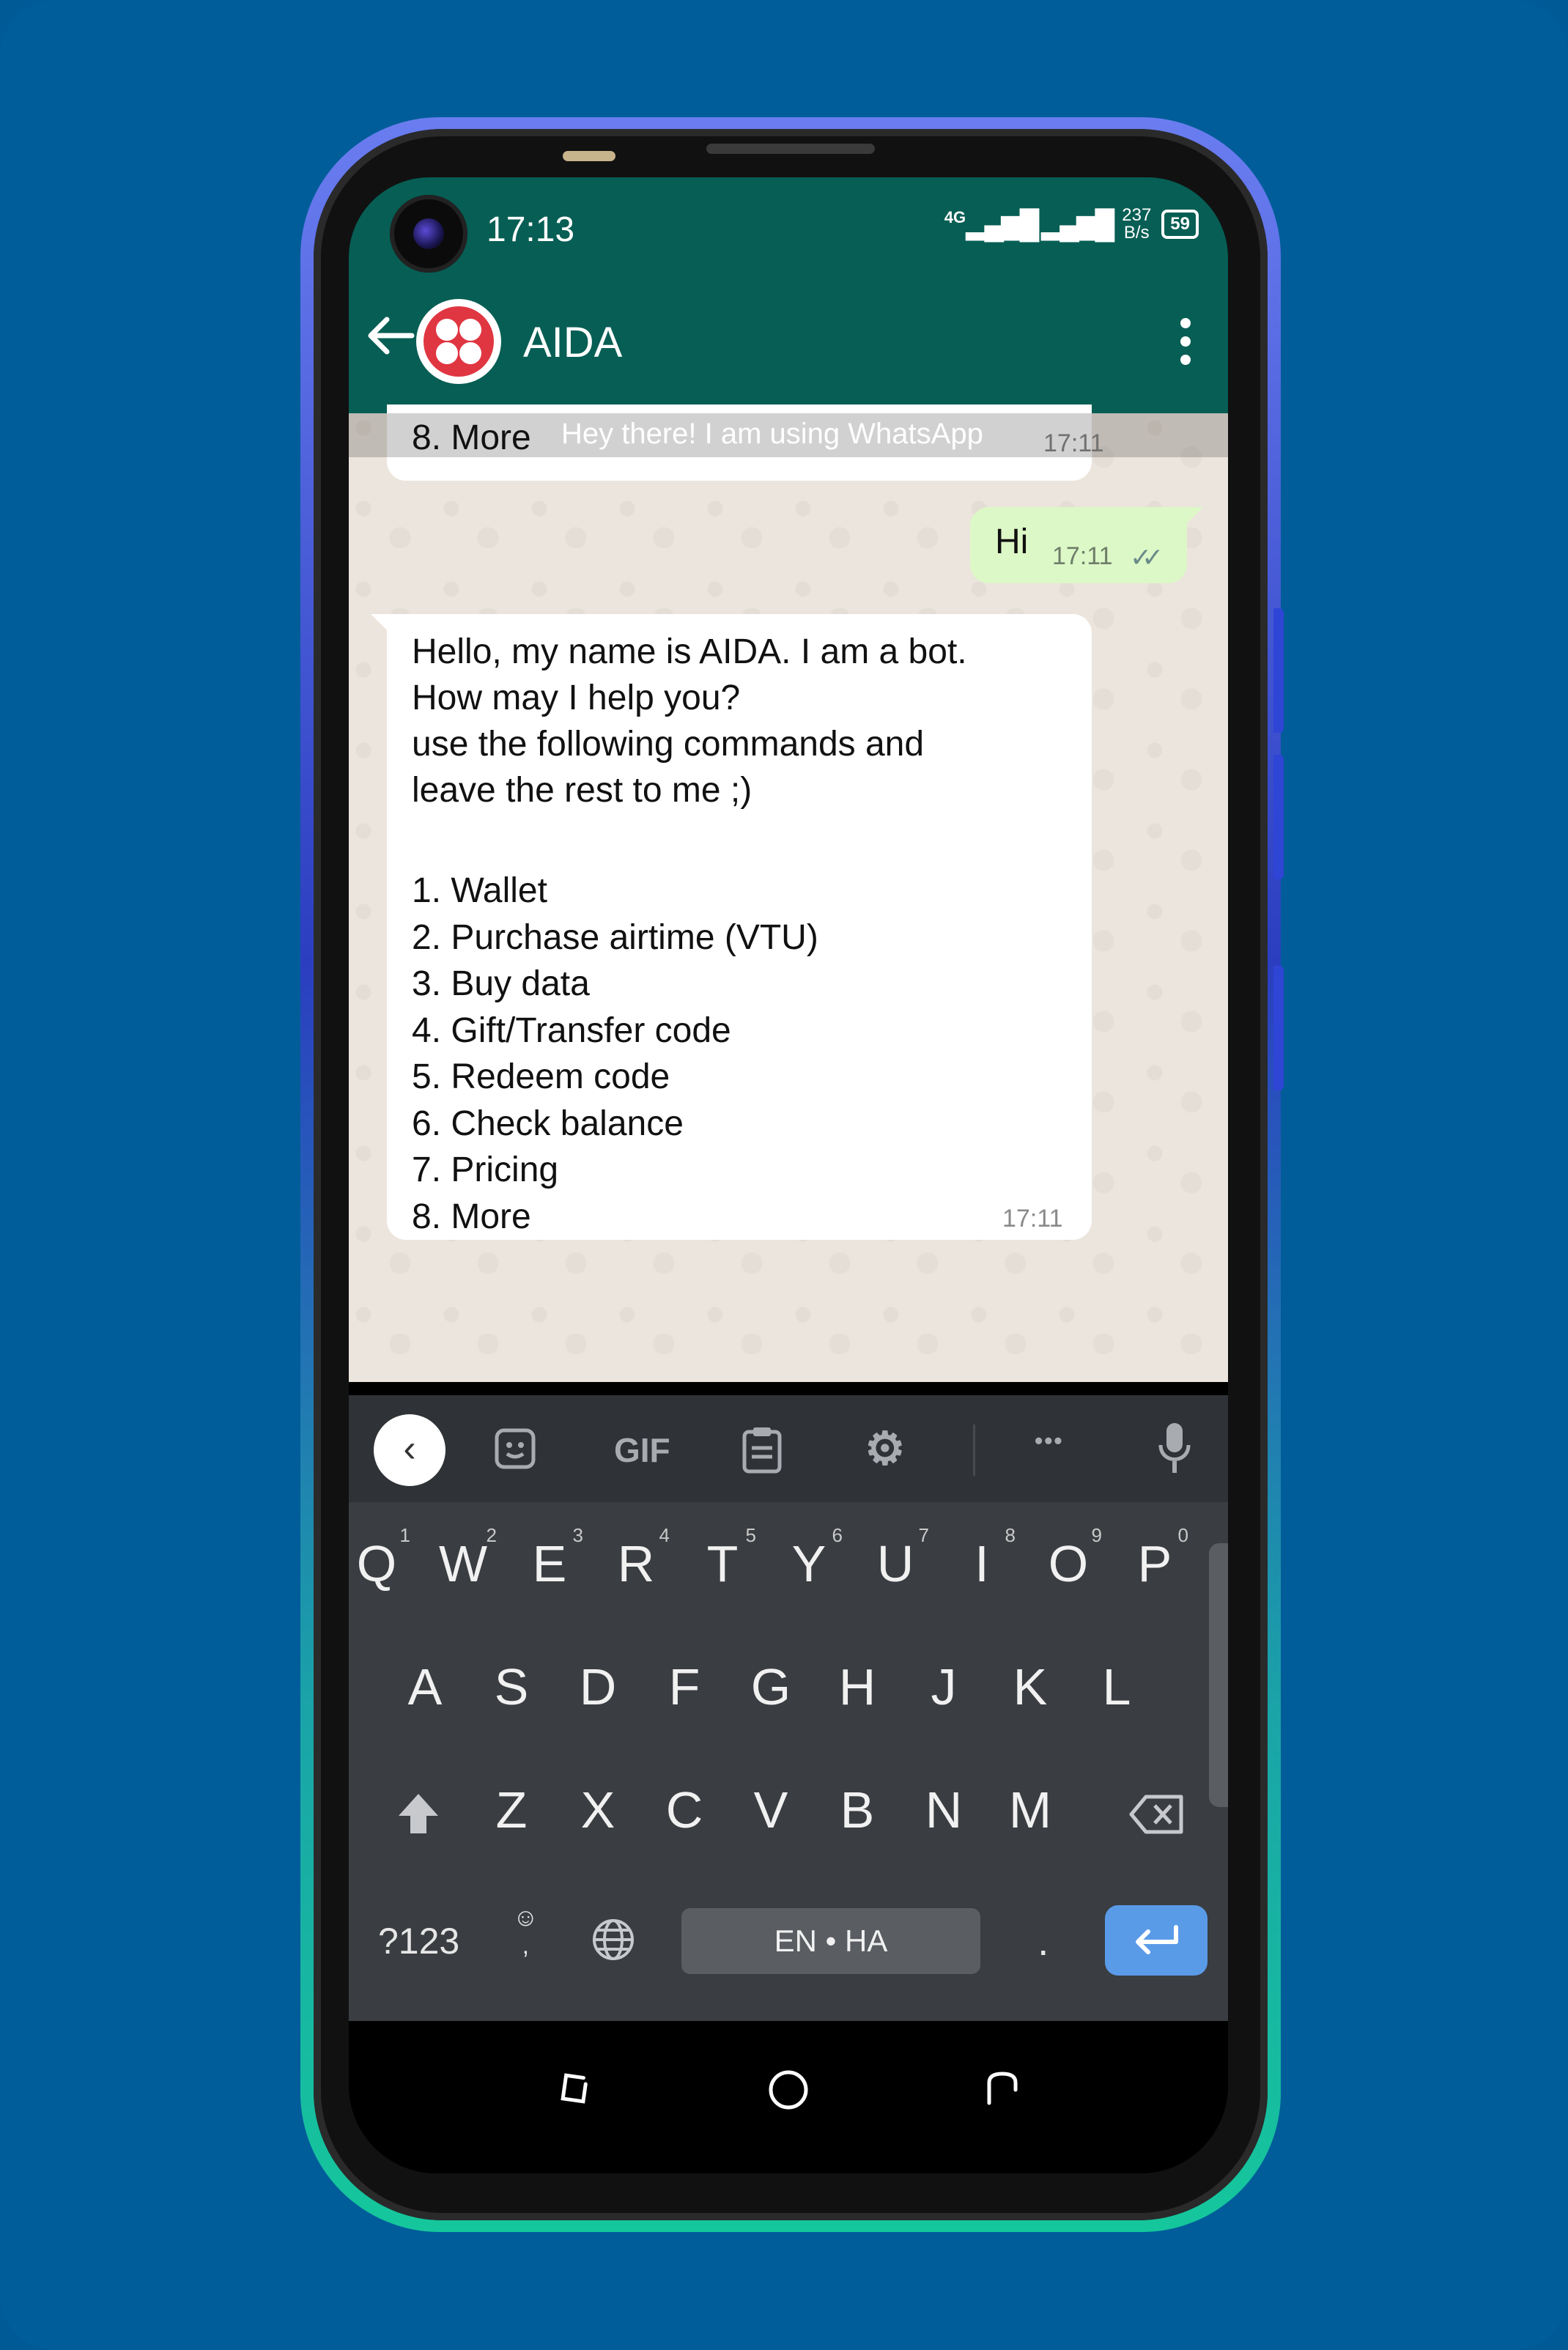 The width and height of the screenshot is (1568, 2350). I want to click on contact-status-preview: Hey there! I am using WhatsApp, so click(772, 434).